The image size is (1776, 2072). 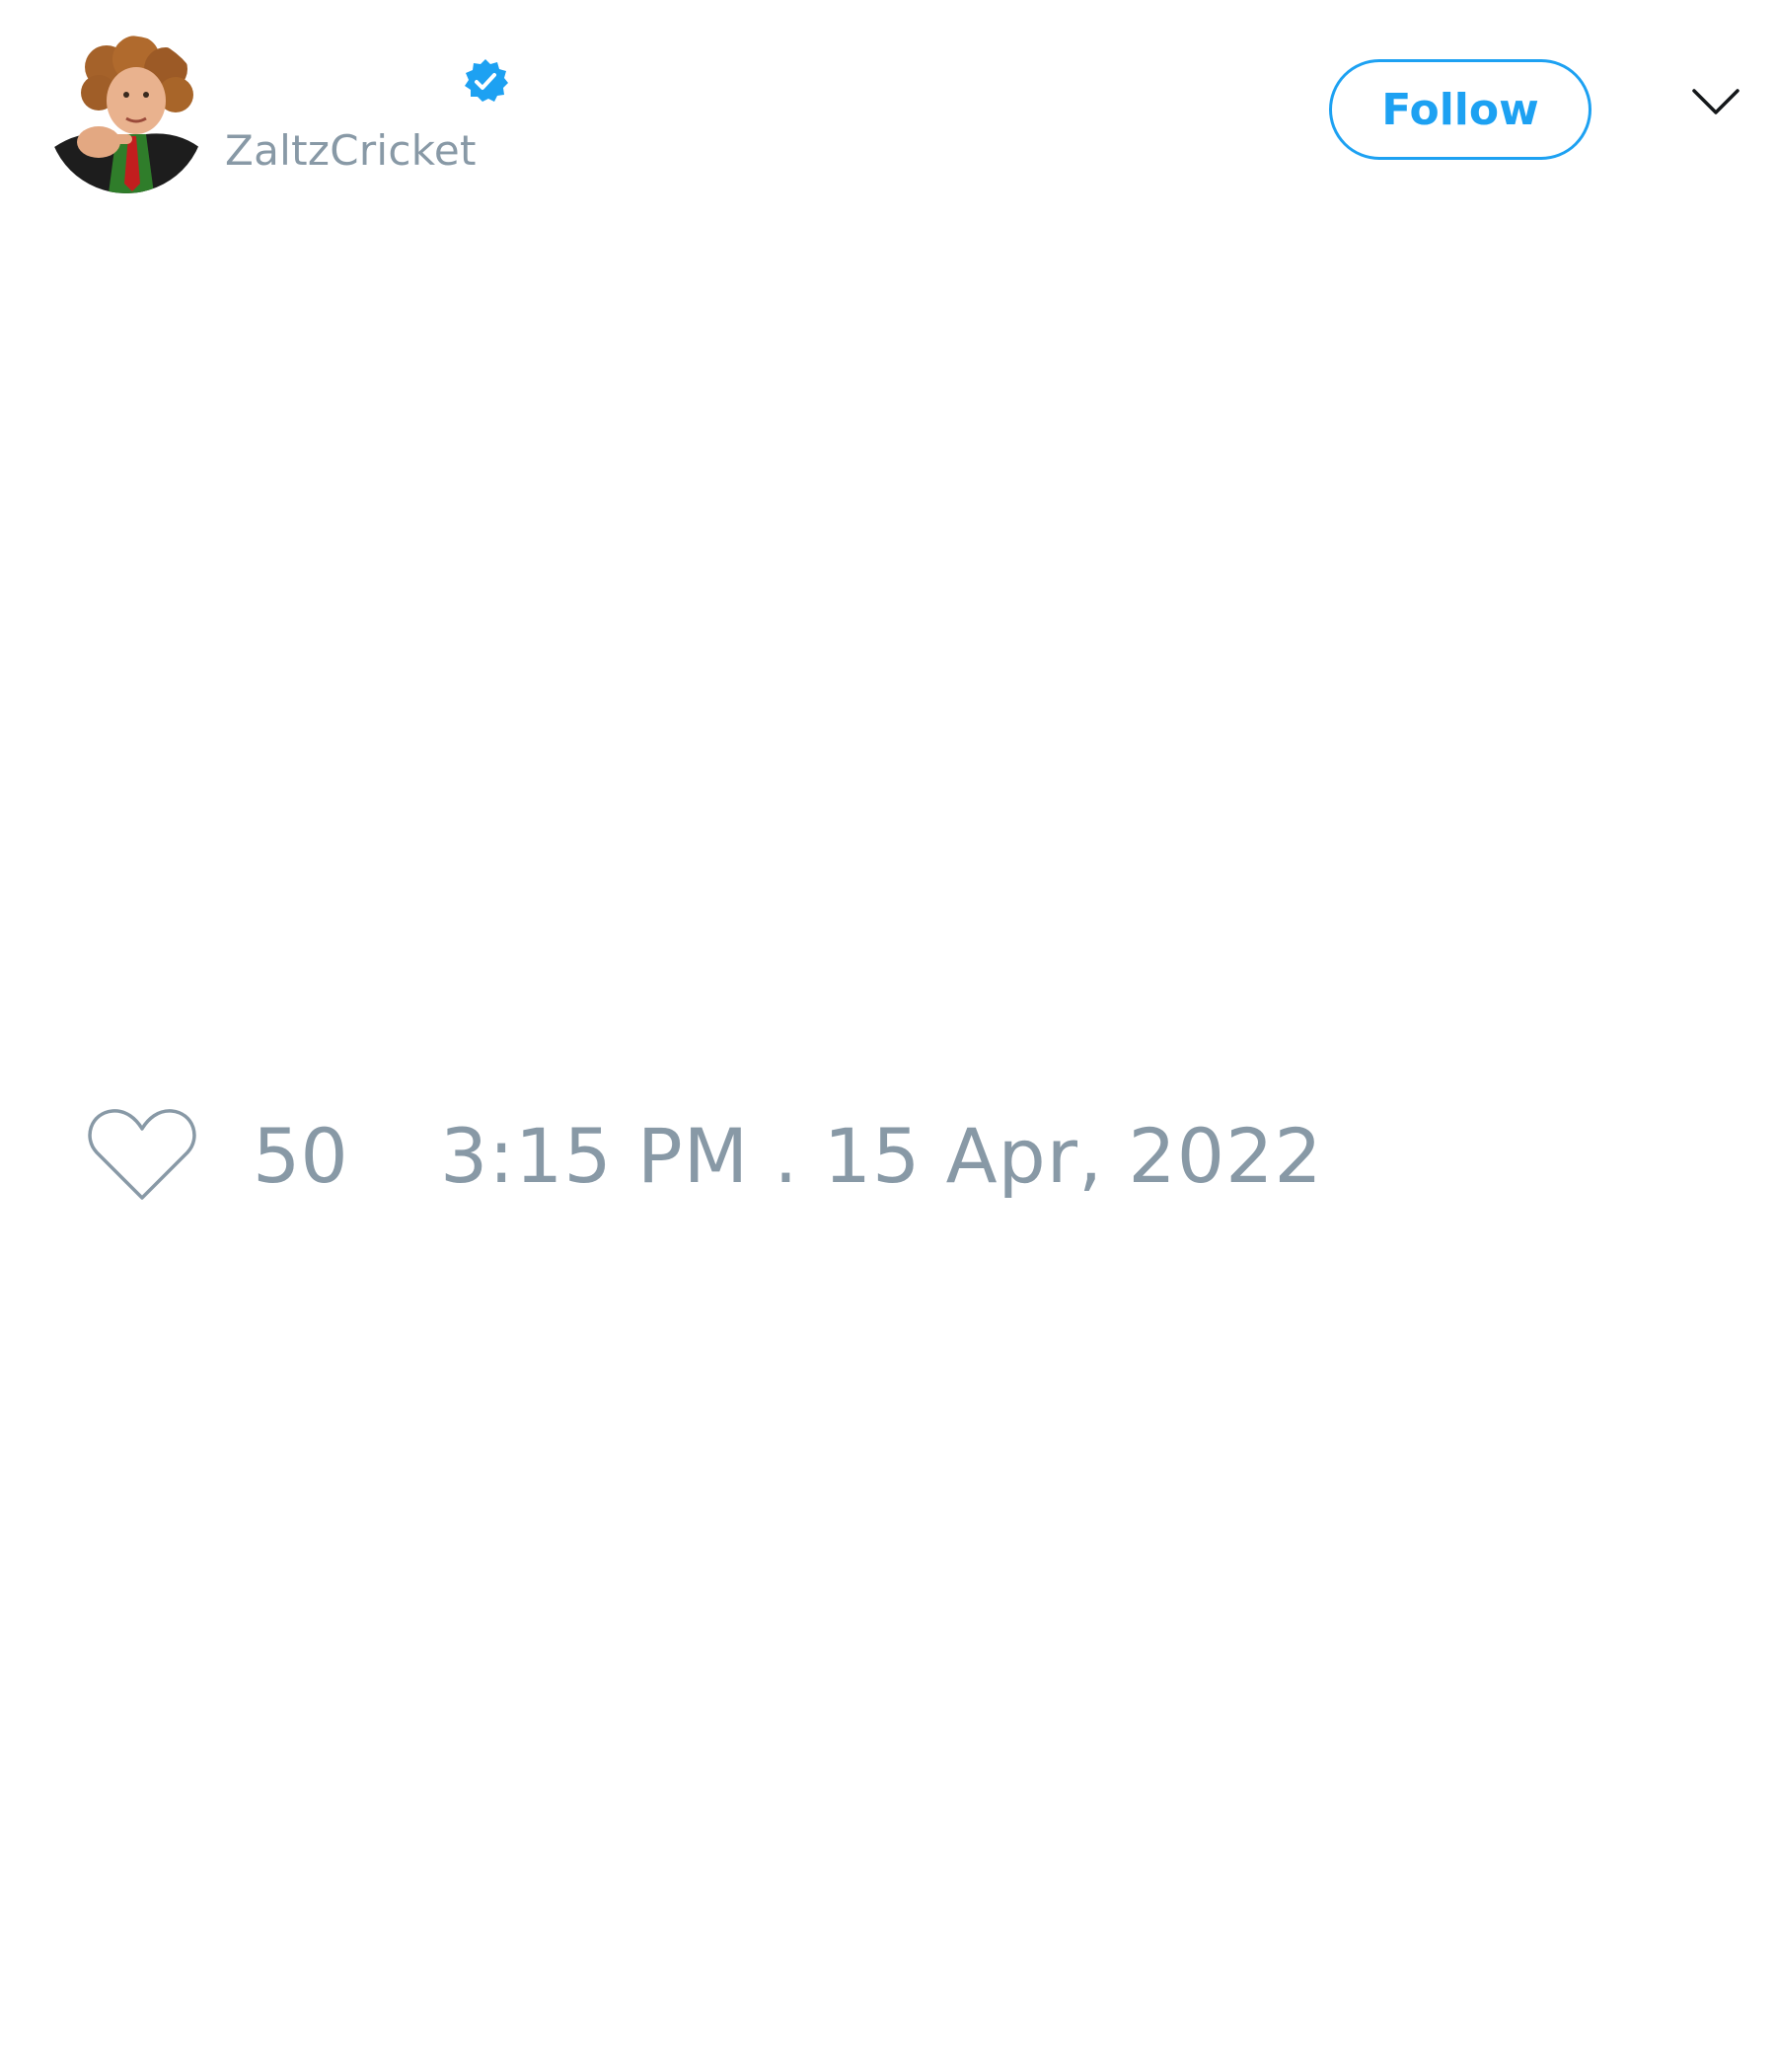 What do you see at coordinates (301, 1156) in the screenshot?
I see `like-count: 50` at bounding box center [301, 1156].